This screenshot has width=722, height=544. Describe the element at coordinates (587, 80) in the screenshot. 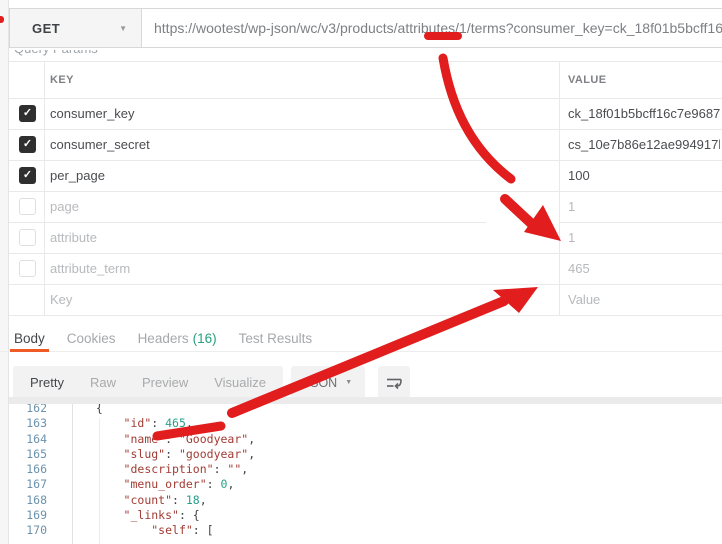

I see `value-column-header: VALUE` at that location.